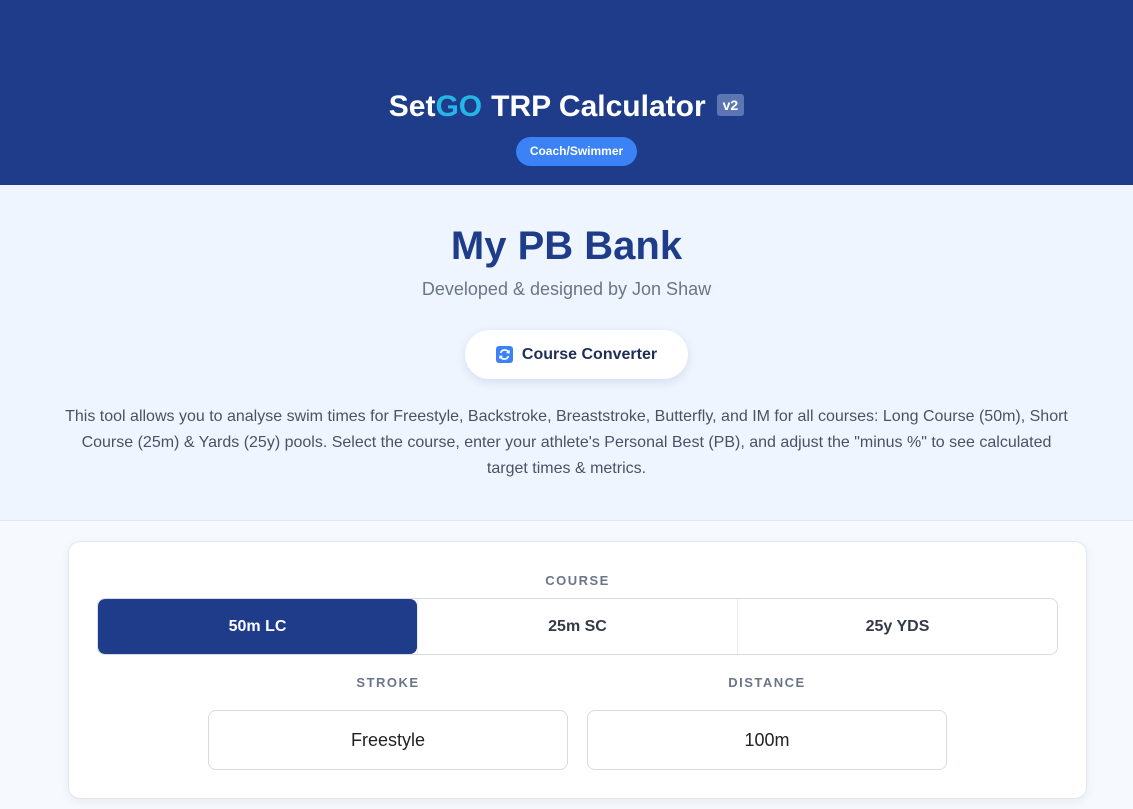 The height and width of the screenshot is (809, 1133). Describe the element at coordinates (730, 105) in the screenshot. I see `version-badge: v2` at that location.